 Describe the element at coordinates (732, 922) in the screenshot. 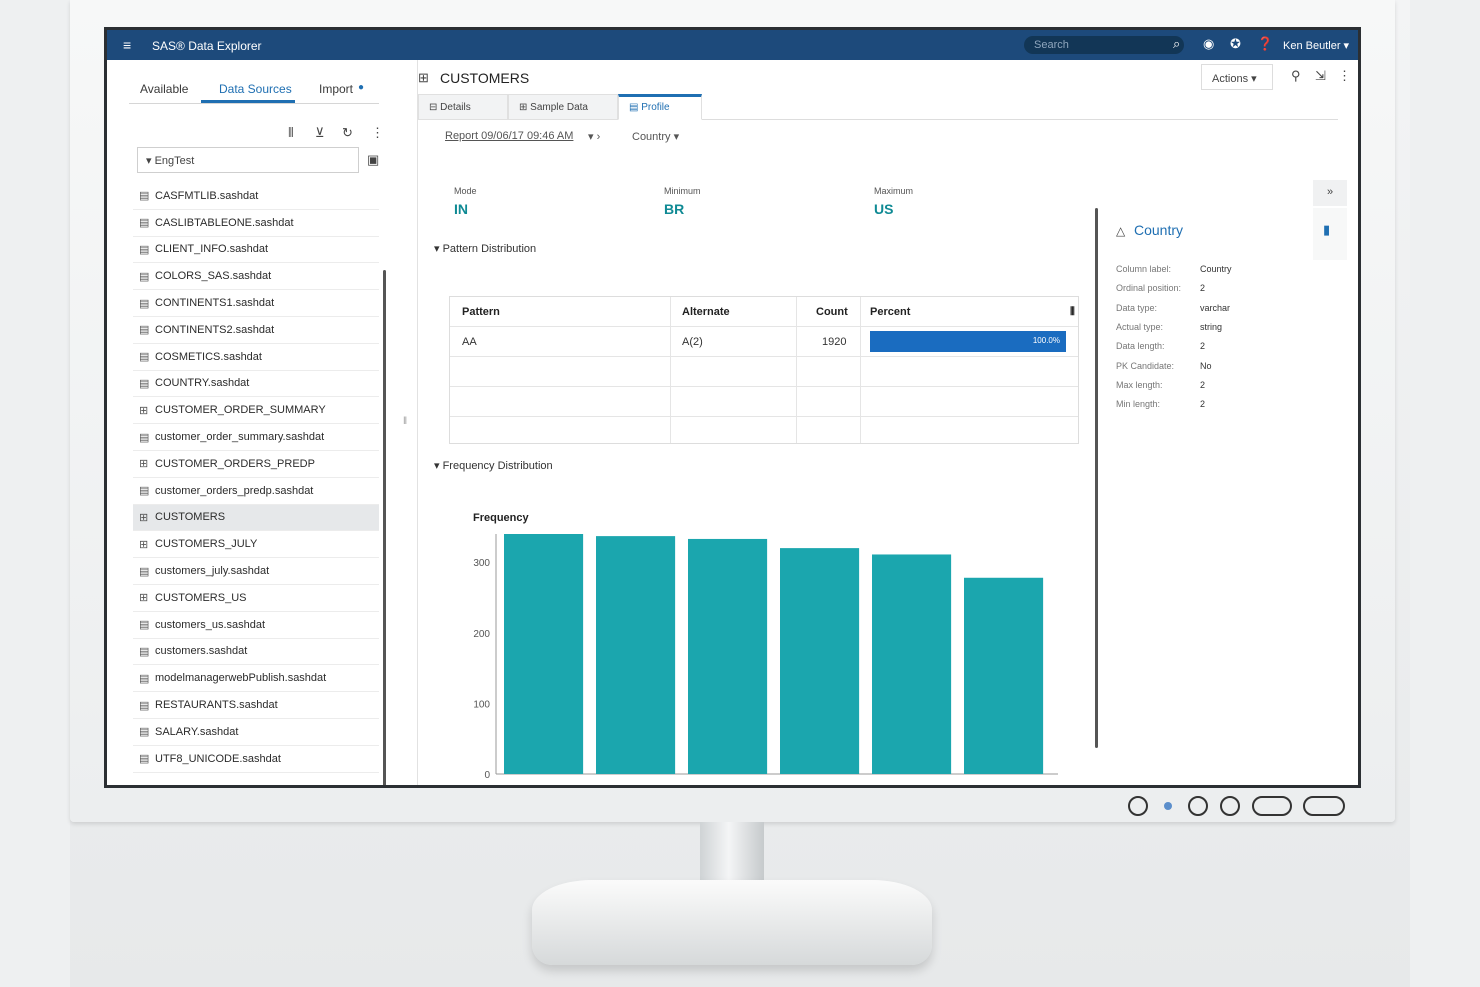

I see `monitor-base` at that location.